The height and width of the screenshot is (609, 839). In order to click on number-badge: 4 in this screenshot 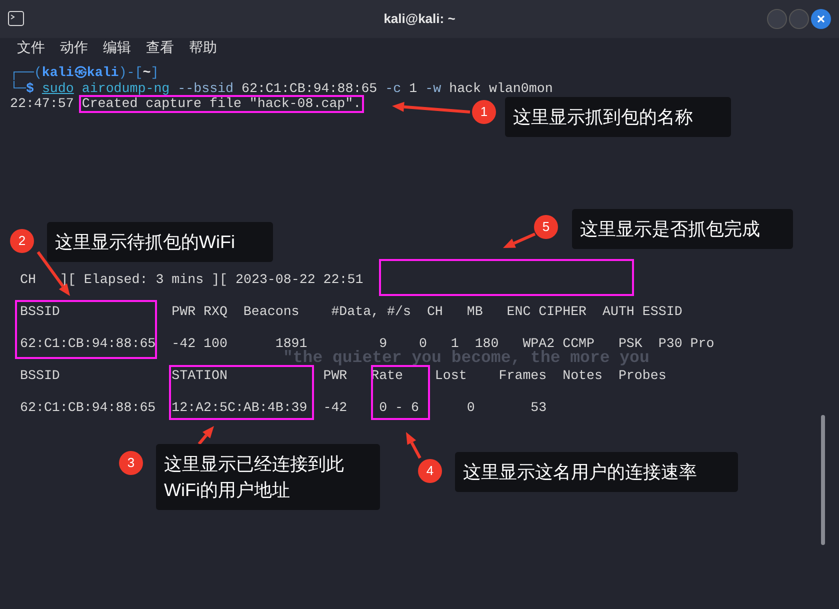, I will do `click(430, 471)`.